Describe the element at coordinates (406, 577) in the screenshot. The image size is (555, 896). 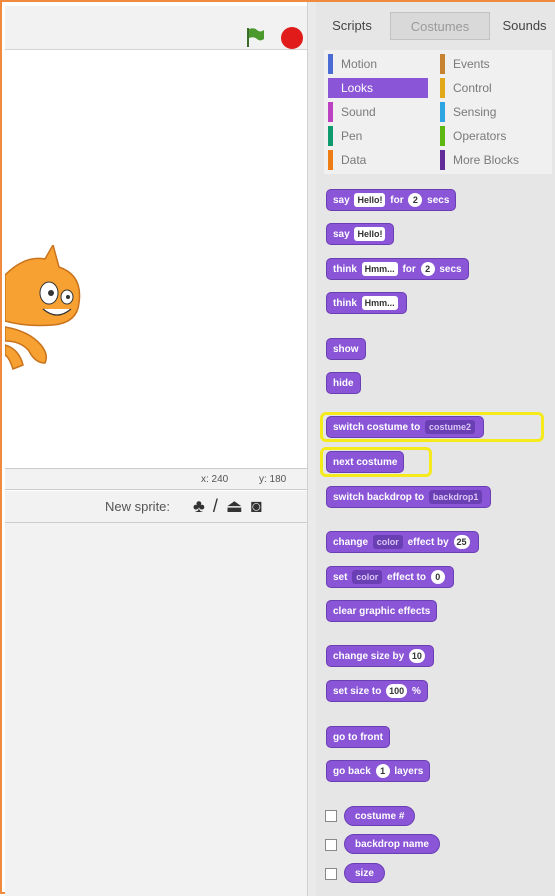
I see `block-text: effect to` at that location.